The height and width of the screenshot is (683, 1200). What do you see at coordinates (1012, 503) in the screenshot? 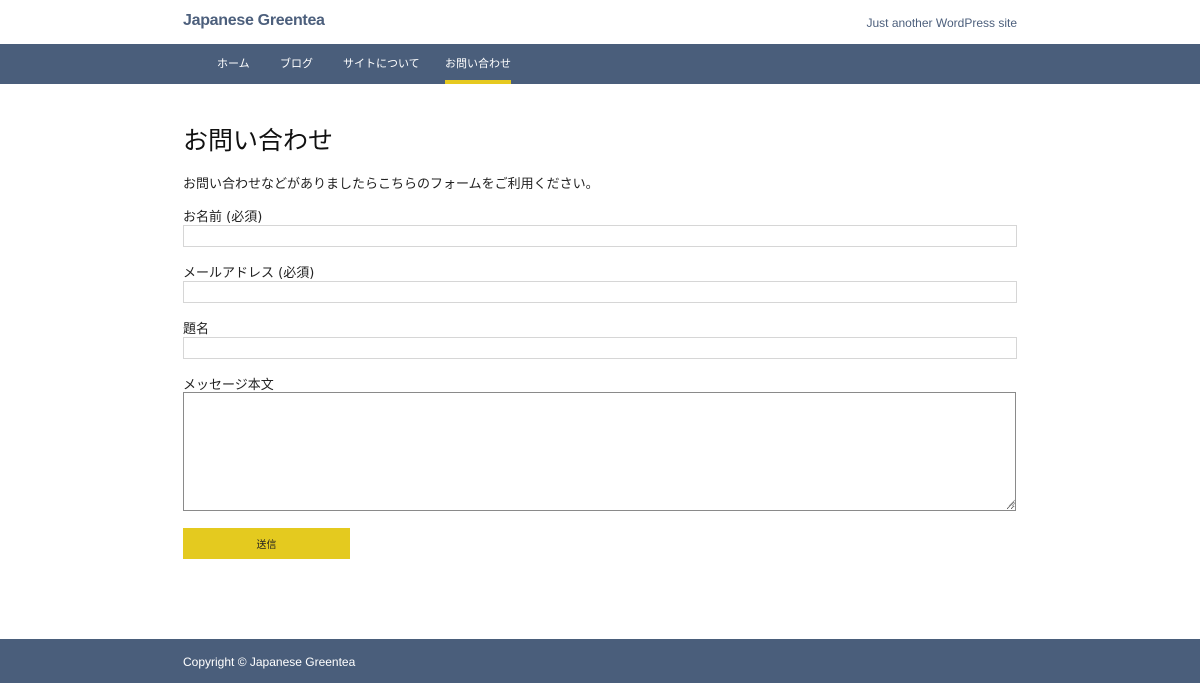
I see `resize-grip-icon` at bounding box center [1012, 503].